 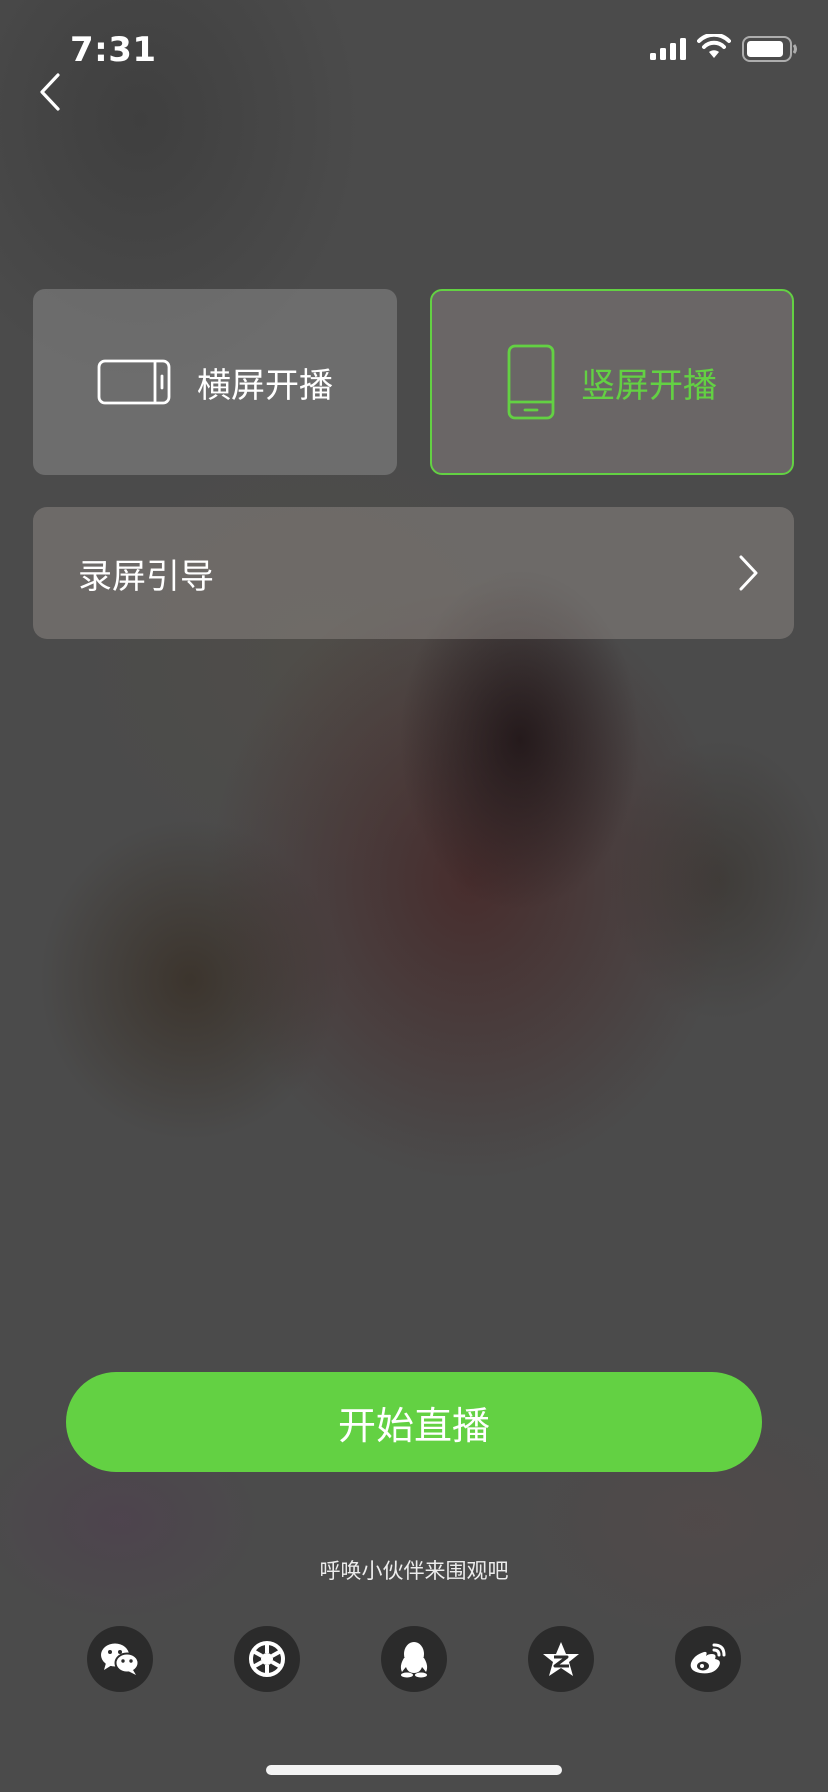 I want to click on landscape-mode-label: 横屏开播, so click(x=265, y=385).